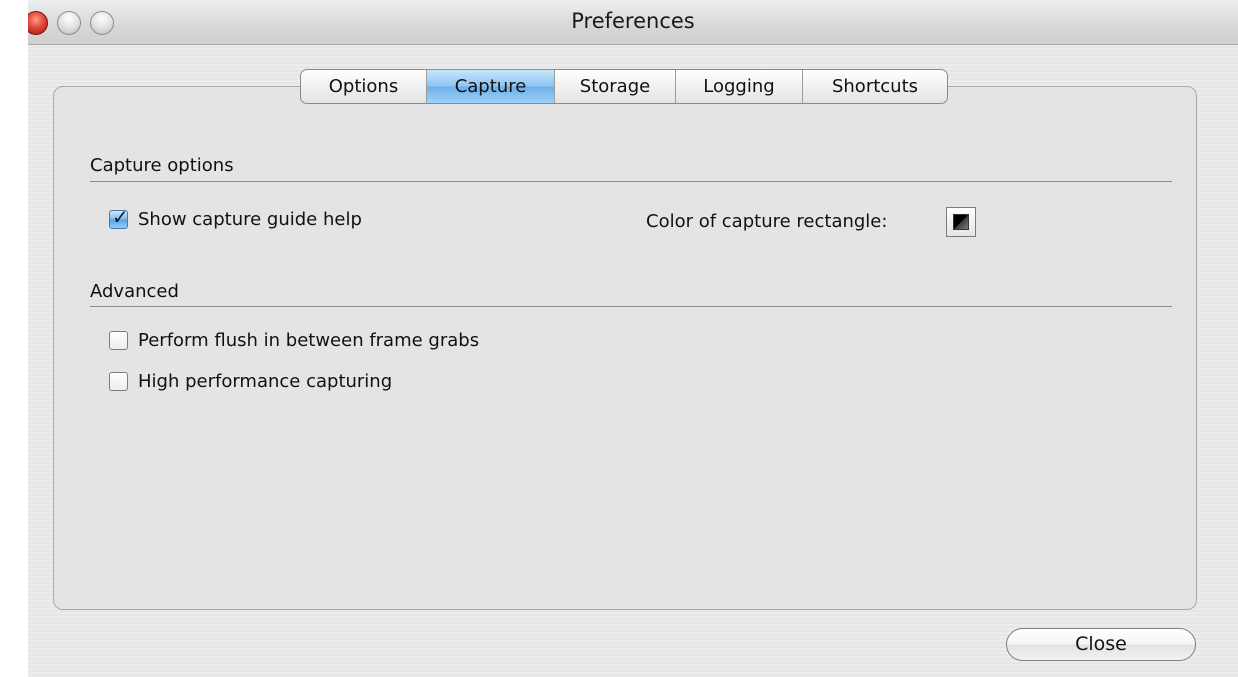 This screenshot has width=1238, height=677. I want to click on capture-options-heading: Capture options, so click(162, 165).